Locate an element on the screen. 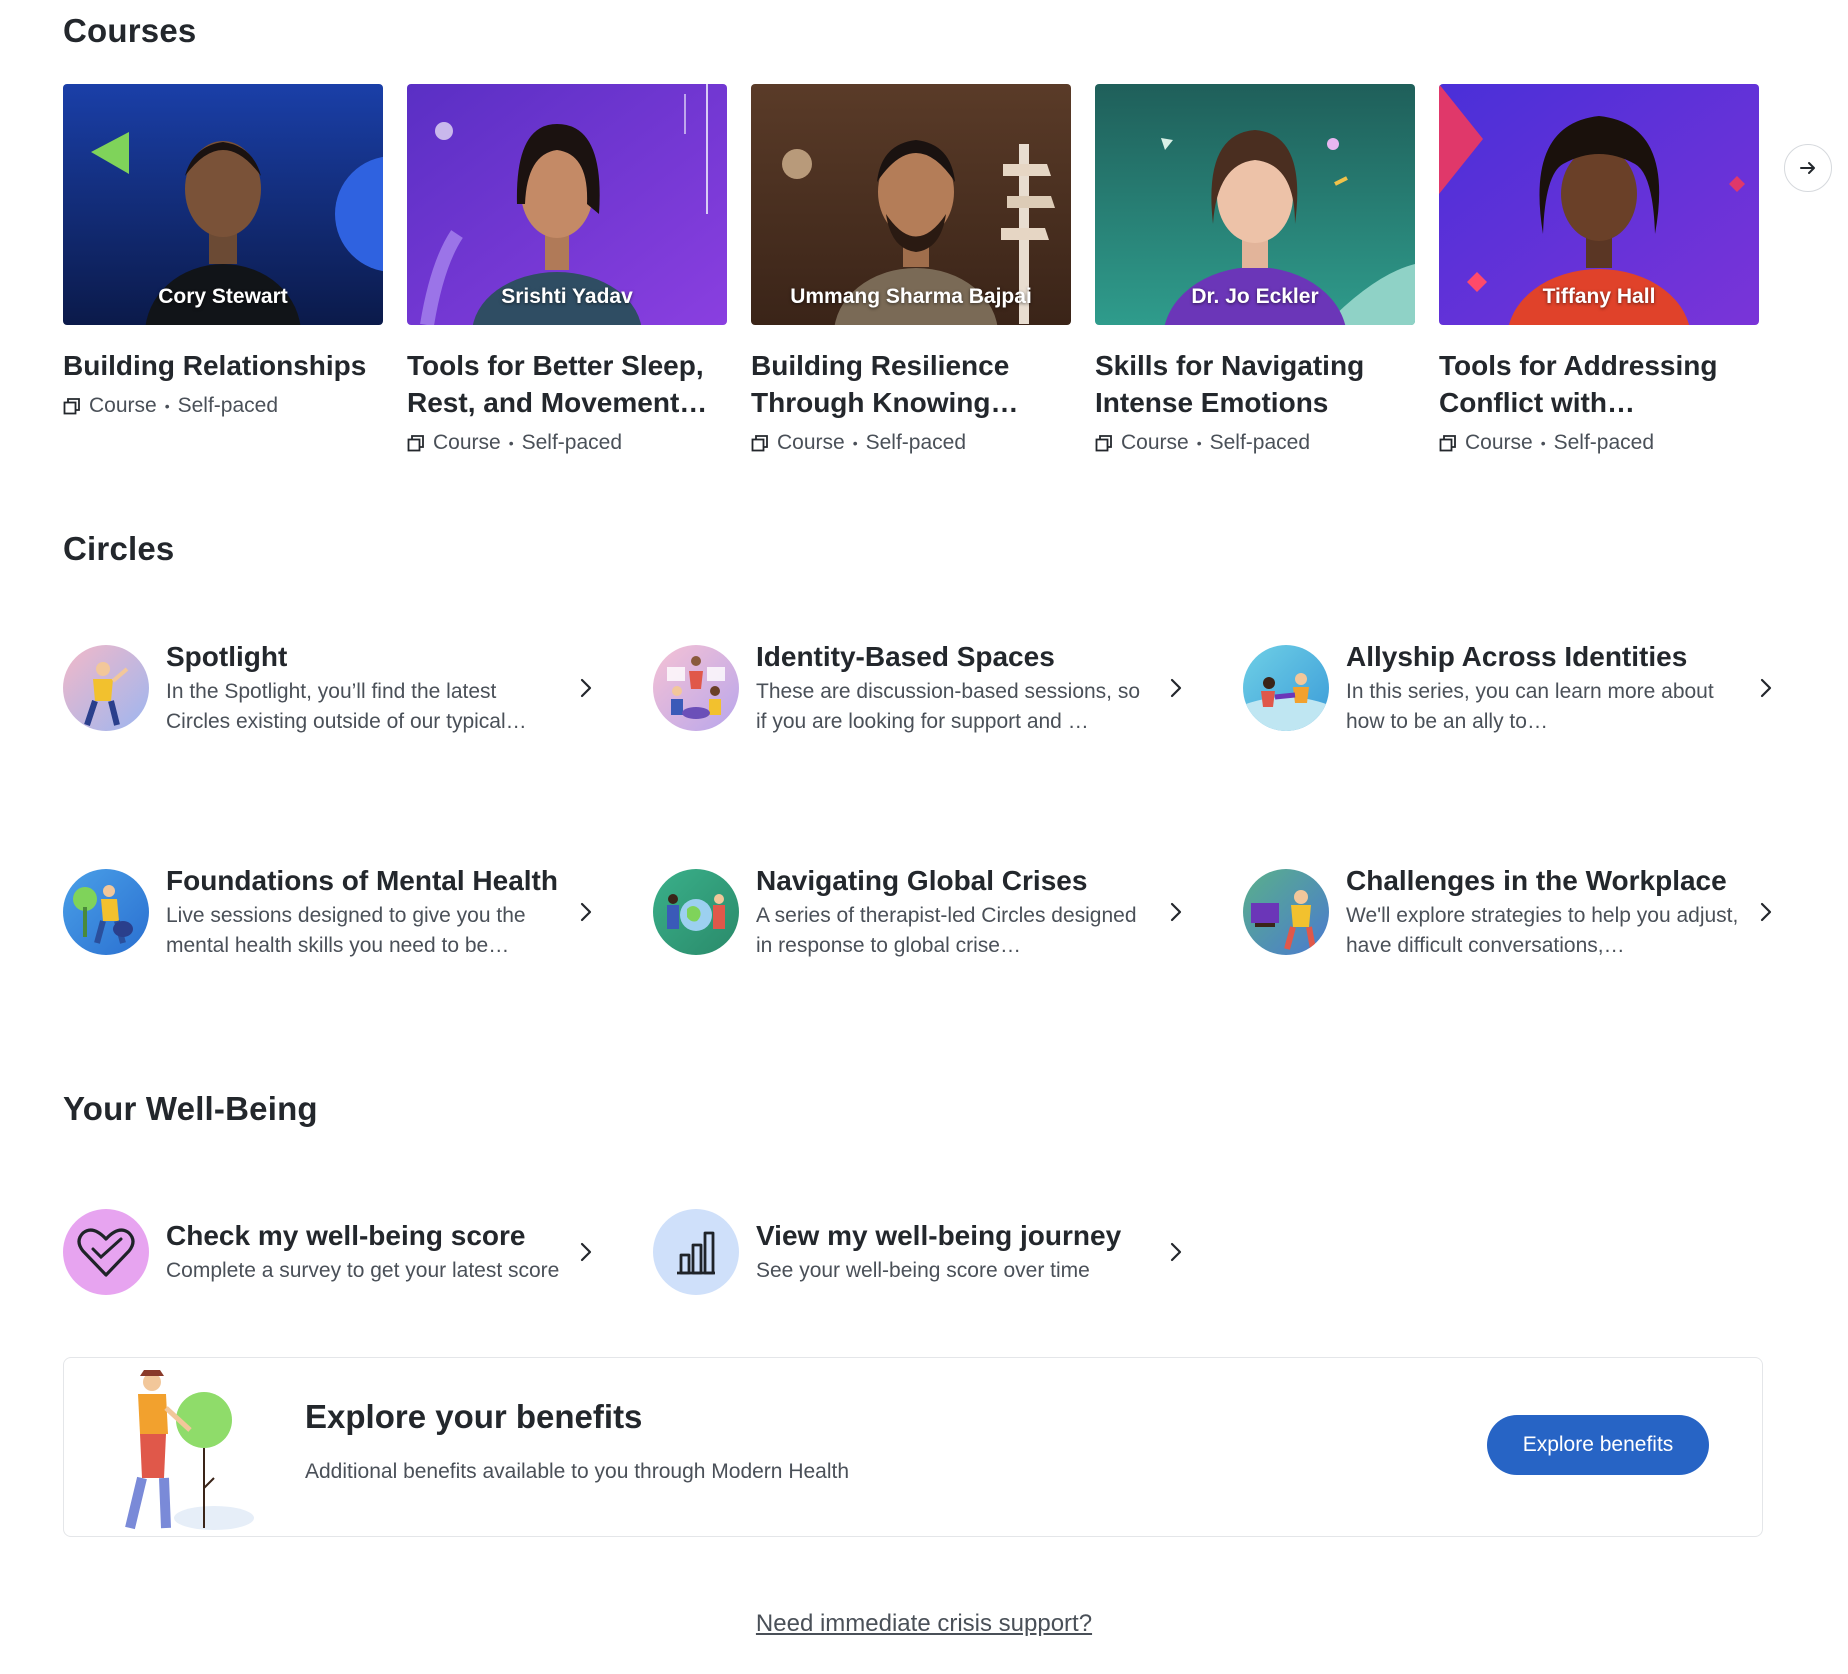  wellbeing-item-title: Check my well-being score is located at coordinates (346, 1235).